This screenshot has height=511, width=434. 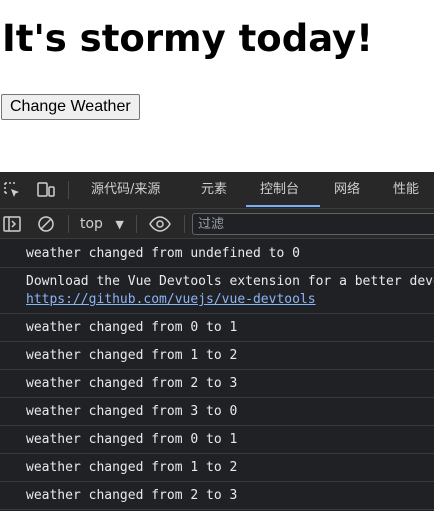 I want to click on vue-devtools-link: https://github.com/vuejs/vue-devtools, so click(x=230, y=300).